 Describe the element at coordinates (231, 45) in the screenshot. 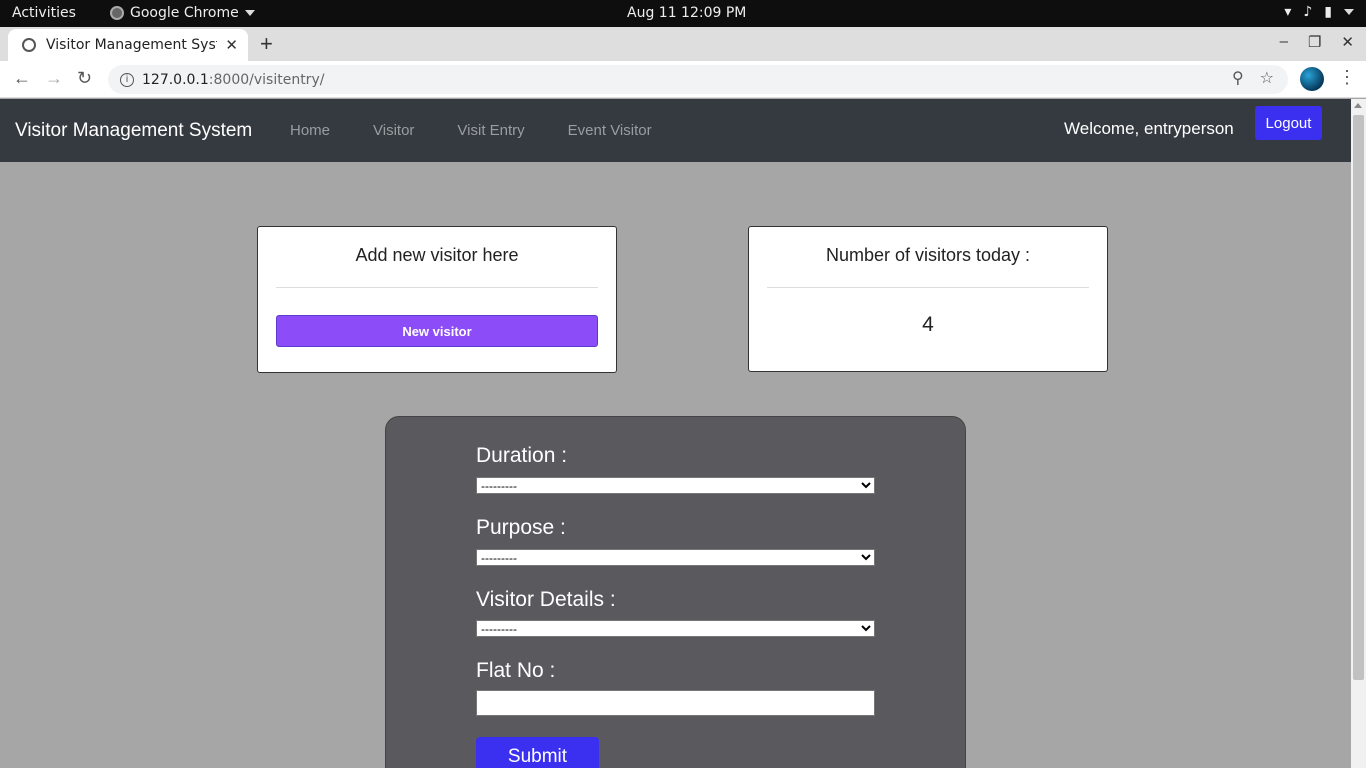

I see `close-tab-icon: ✕` at that location.